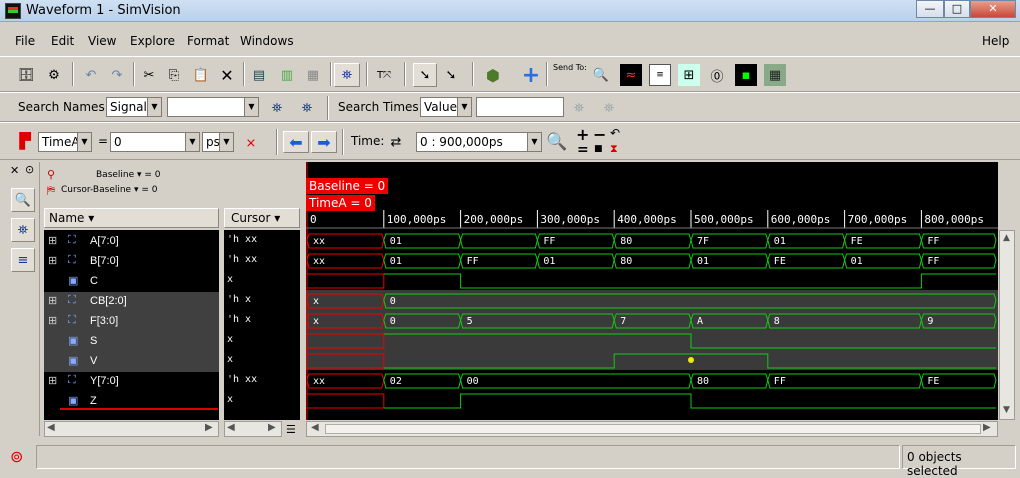  What do you see at coordinates (54, 75) in the screenshot?
I see `reload-db-icon: ⚙` at bounding box center [54, 75].